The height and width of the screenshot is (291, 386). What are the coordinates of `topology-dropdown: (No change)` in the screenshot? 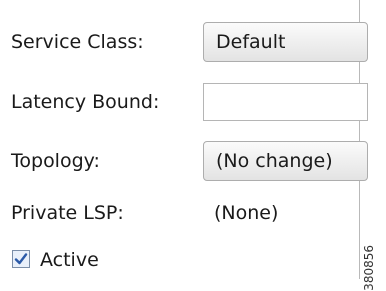 It's located at (285, 161).